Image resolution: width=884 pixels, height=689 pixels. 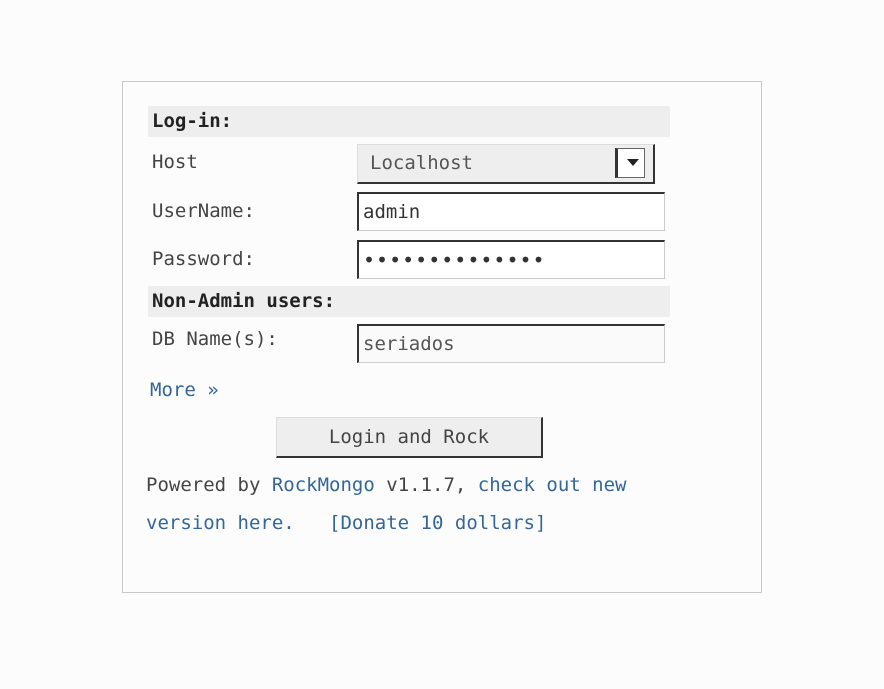 I want to click on rockmongo-link: RockMongo, so click(x=323, y=485).